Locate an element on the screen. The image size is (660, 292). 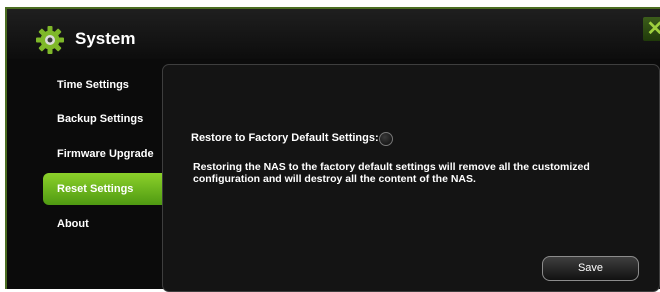
sidebar-item-reset-settings: Reset Settings is located at coordinates (103, 189).